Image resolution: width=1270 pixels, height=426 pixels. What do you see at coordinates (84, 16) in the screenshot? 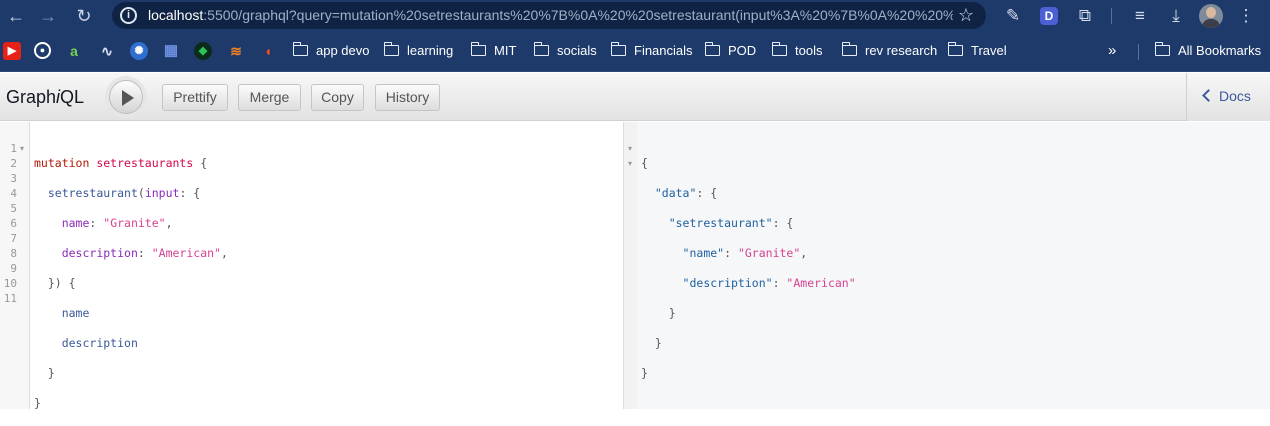
I see `reload-icon: ↻` at bounding box center [84, 16].